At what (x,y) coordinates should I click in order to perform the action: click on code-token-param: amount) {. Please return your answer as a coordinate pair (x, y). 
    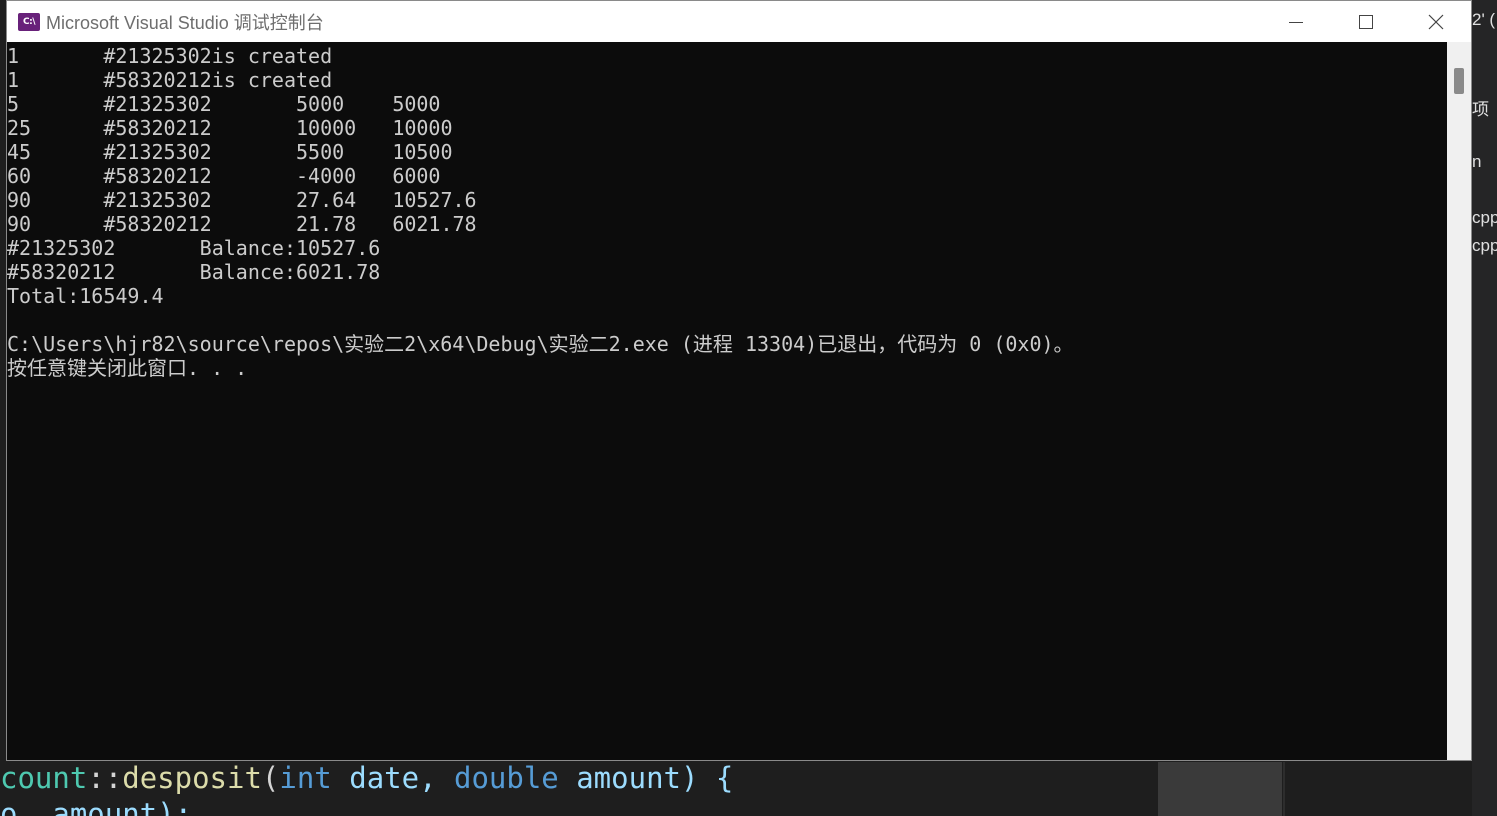
    Looking at the image, I should click on (646, 778).